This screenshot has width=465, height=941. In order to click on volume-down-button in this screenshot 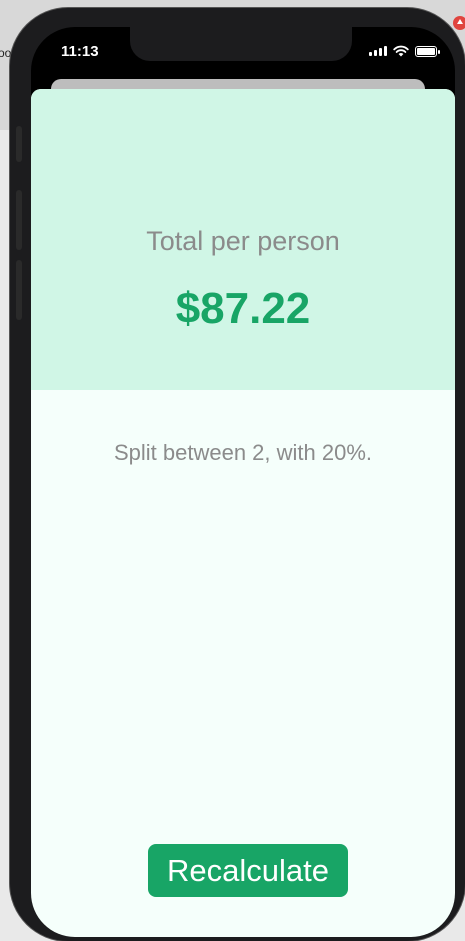, I will do `click(19, 290)`.